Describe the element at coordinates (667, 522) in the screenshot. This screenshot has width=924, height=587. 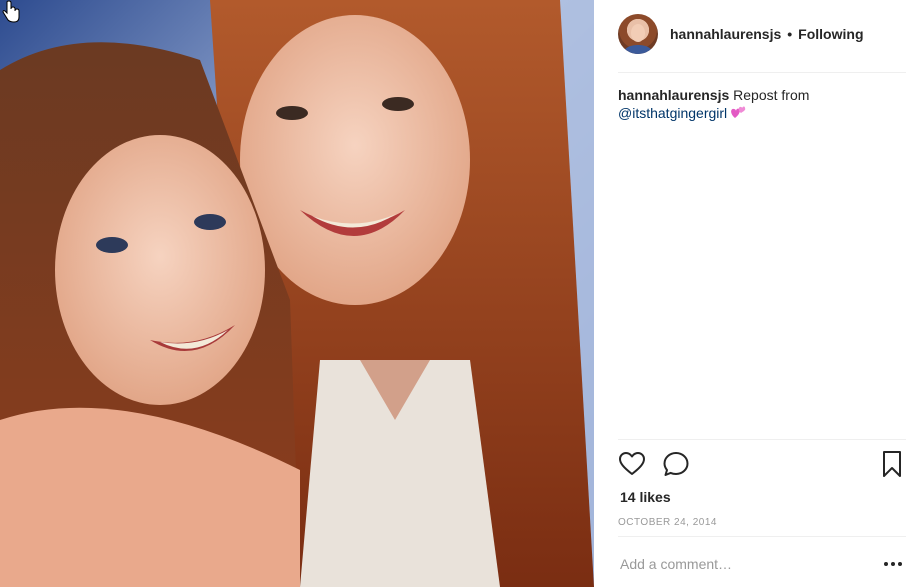
I see `post-date: OCTOBER 24, 2014` at that location.